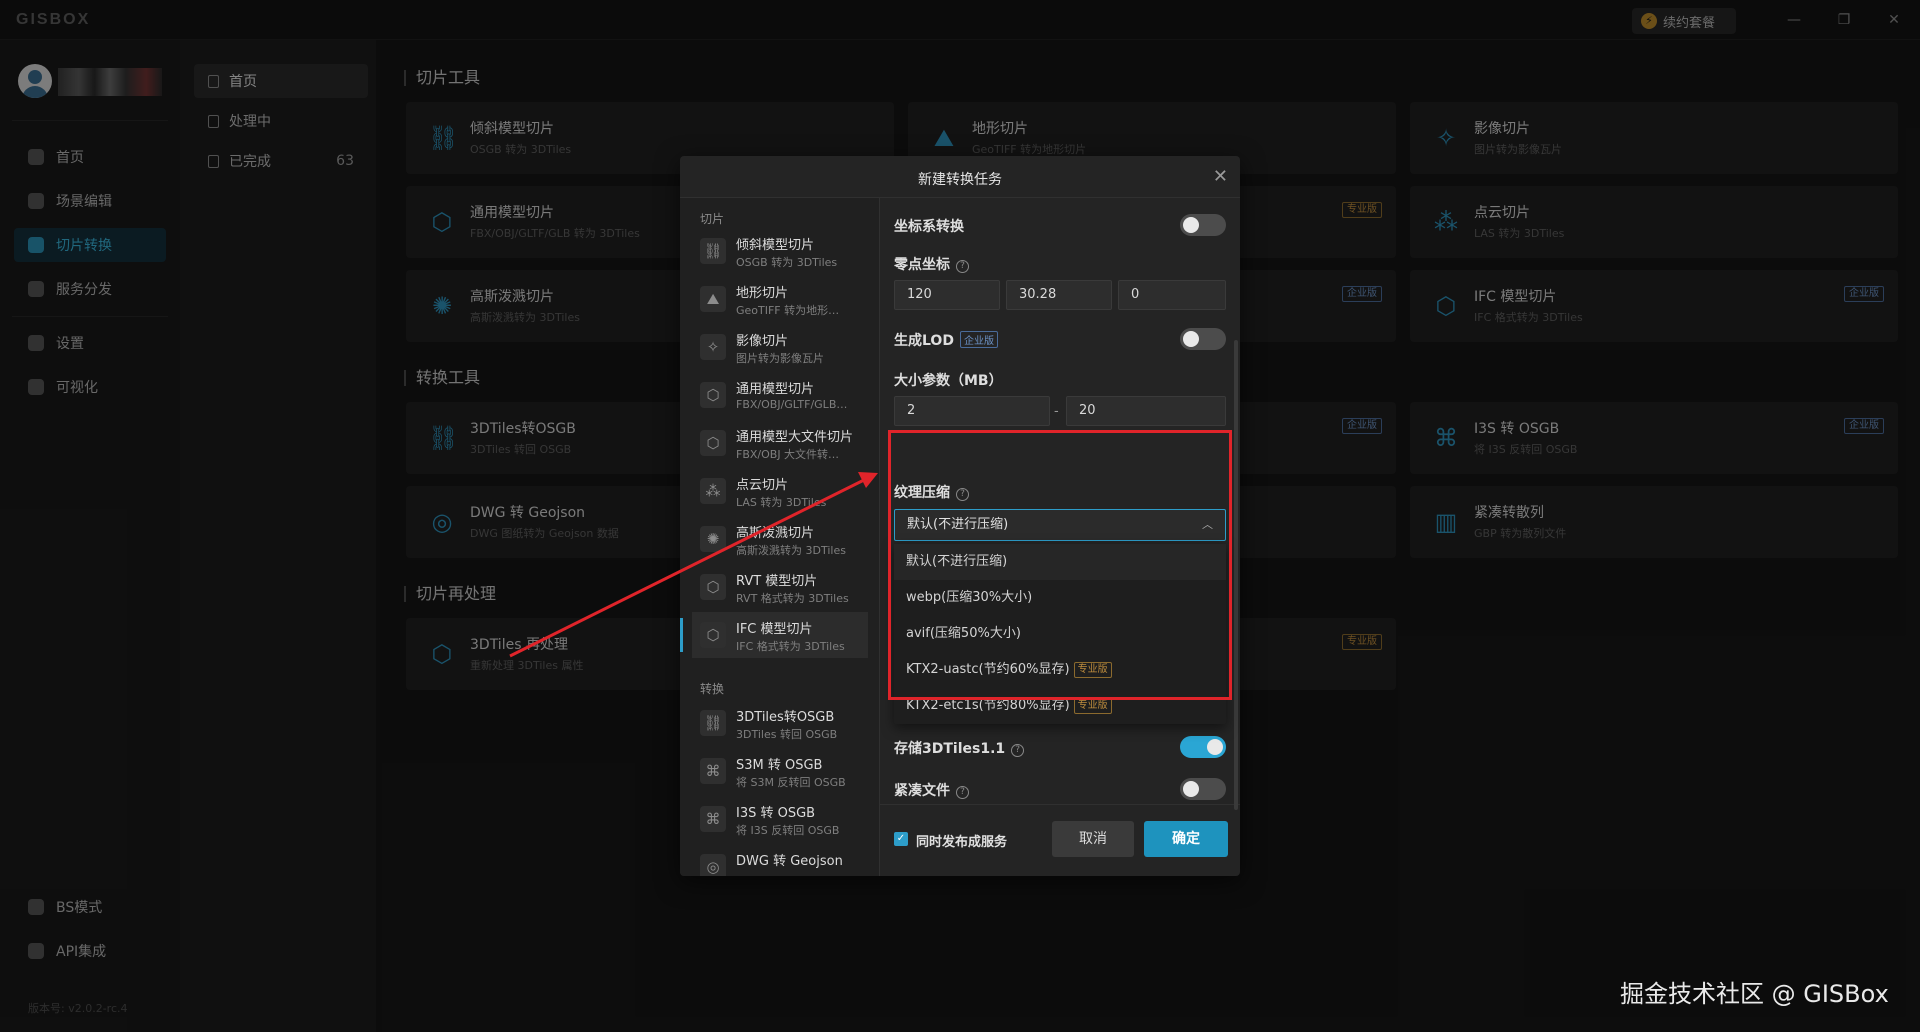 The width and height of the screenshot is (1920, 1032). I want to click on publish-label: 同时发布成服务, so click(962, 842).